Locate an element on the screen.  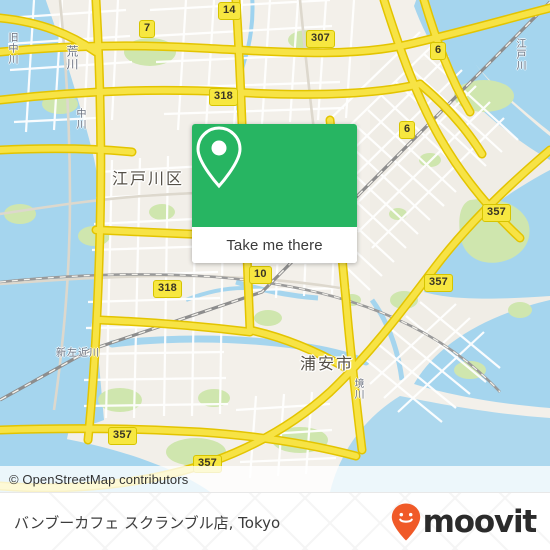
road-shield-route-357-mid: 357 is located at coordinates (438, 283).